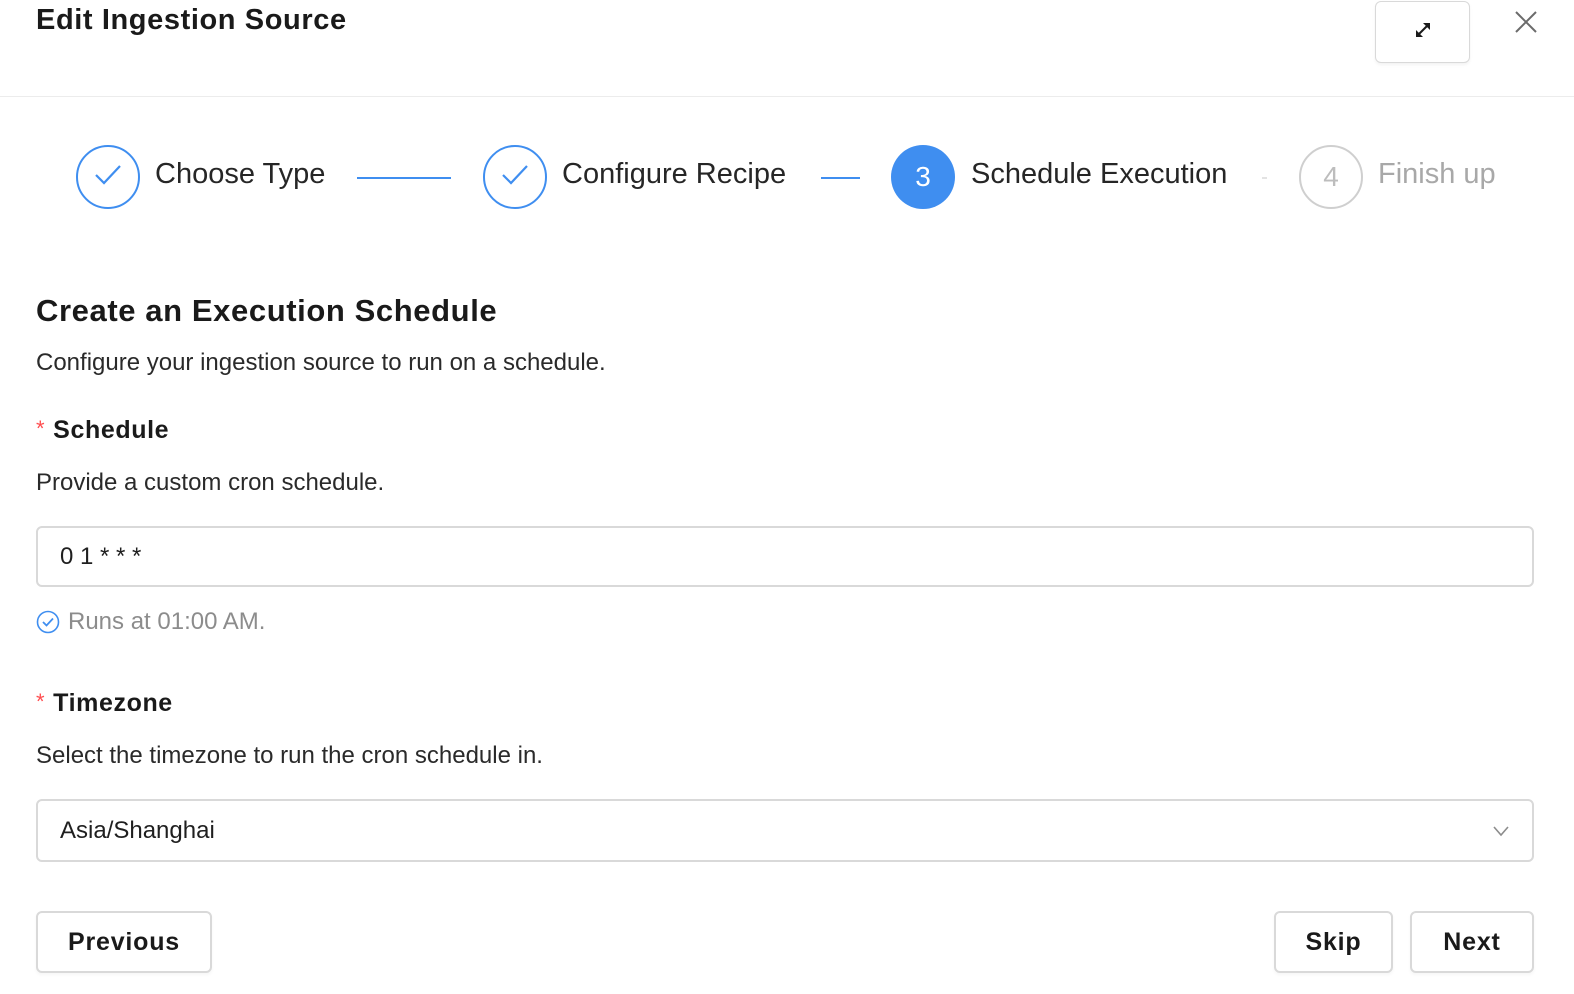 Image resolution: width=1574 pixels, height=994 pixels. Describe the element at coordinates (137, 830) in the screenshot. I see `timezone-select-value: Asia/Shanghai` at that location.